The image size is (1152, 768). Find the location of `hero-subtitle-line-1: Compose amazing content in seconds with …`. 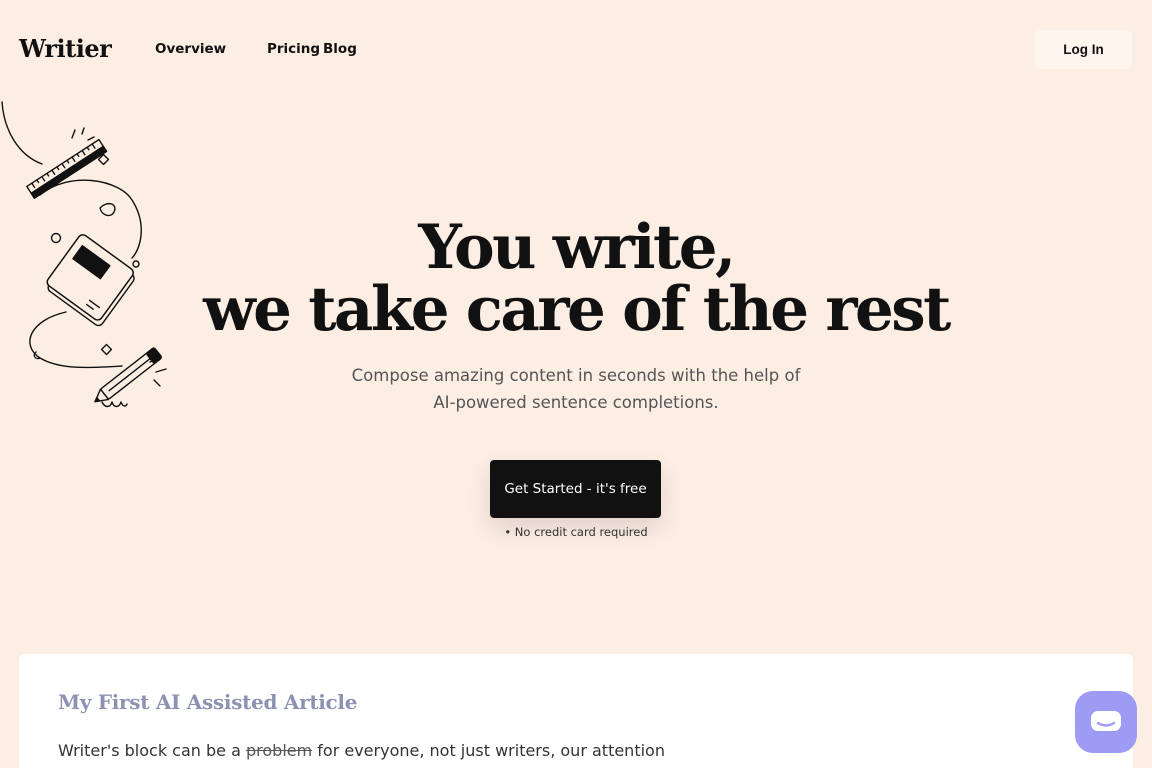

hero-subtitle-line-1: Compose amazing content in seconds with … is located at coordinates (576, 375).